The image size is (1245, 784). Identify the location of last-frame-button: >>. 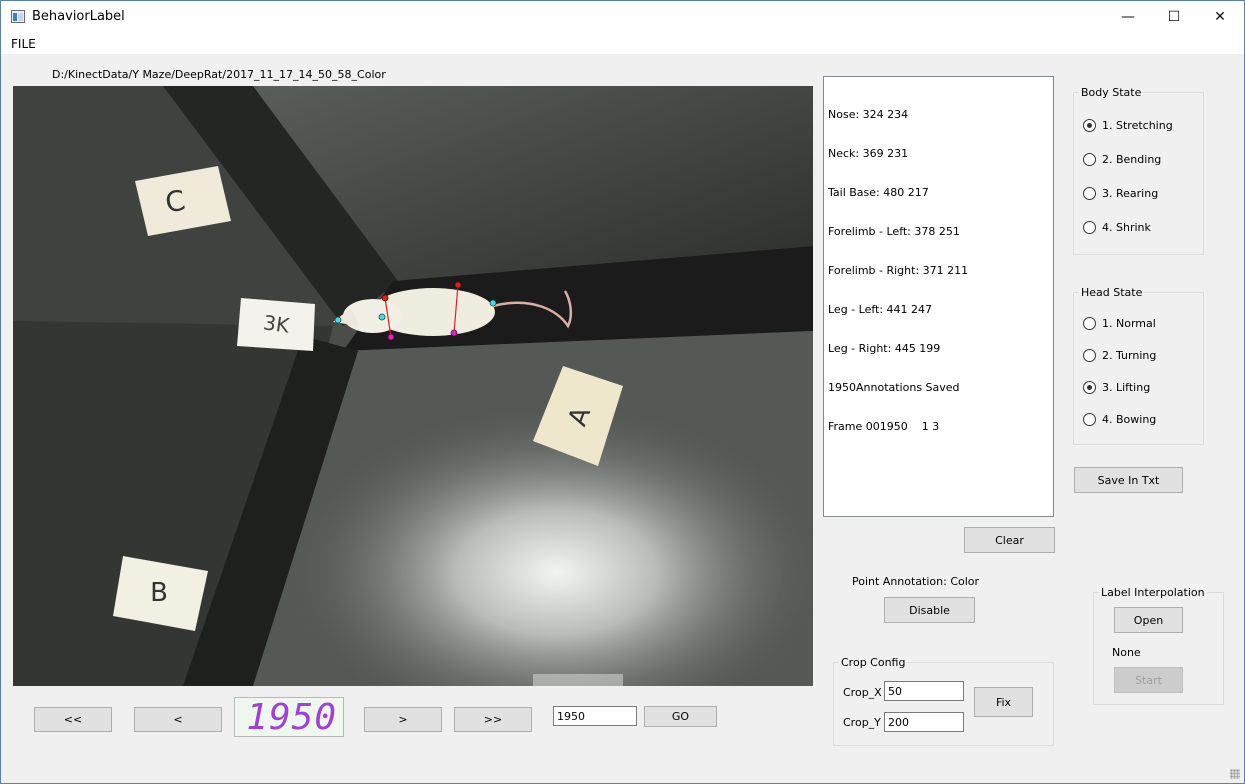
(493, 719).